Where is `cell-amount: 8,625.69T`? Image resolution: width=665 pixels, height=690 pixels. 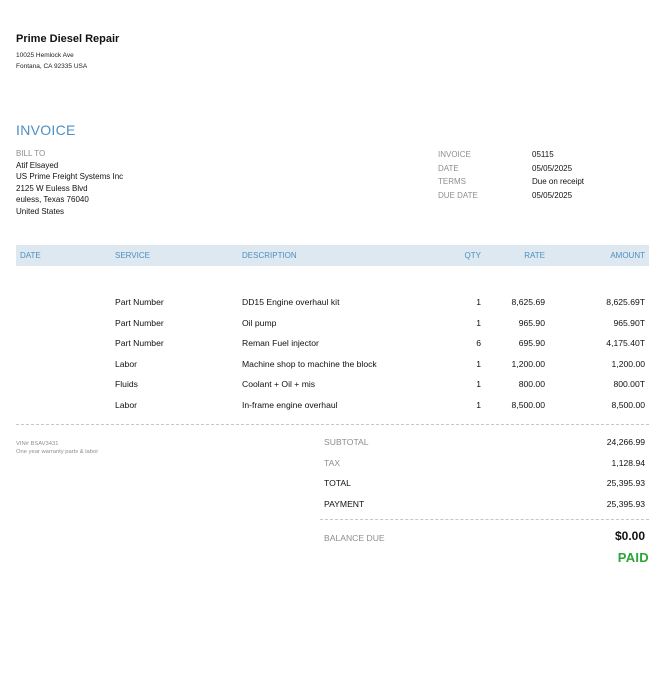
cell-amount: 8,625.69T is located at coordinates (625, 302).